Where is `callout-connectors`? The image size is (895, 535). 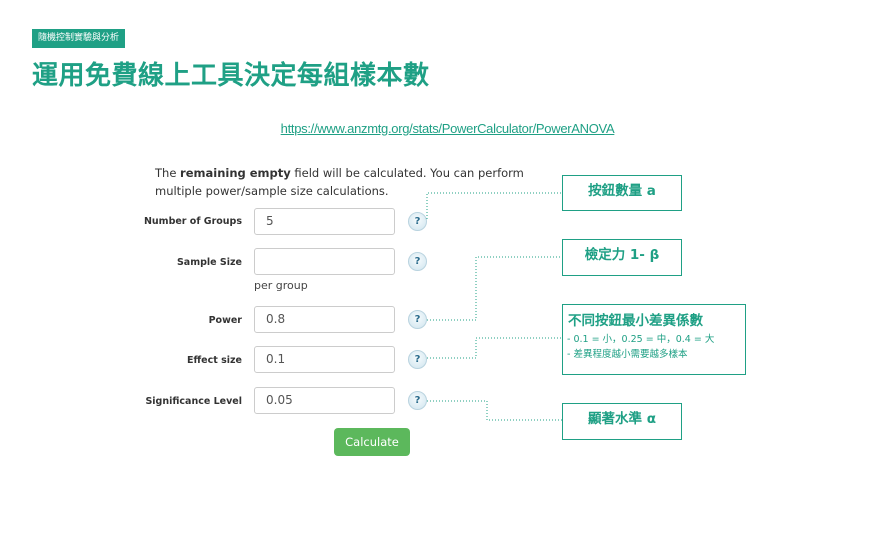
callout-connectors is located at coordinates (494, 306).